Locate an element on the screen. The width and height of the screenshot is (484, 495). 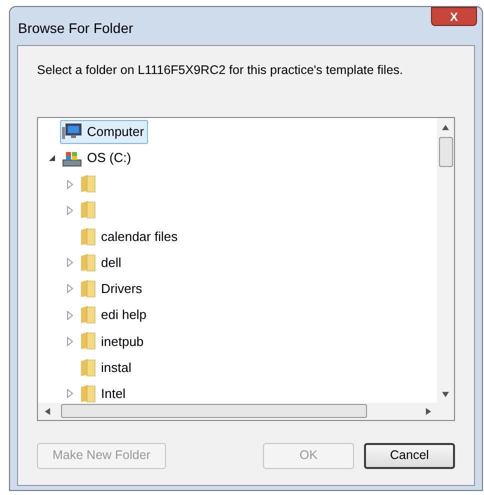
tree-item-label: dell is located at coordinates (111, 263).